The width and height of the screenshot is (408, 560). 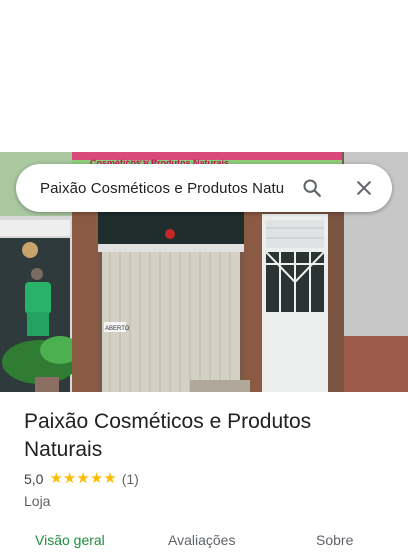 What do you see at coordinates (163, 188) in the screenshot?
I see `search-input: Paixão Cosméticos e Produtos Natu` at bounding box center [163, 188].